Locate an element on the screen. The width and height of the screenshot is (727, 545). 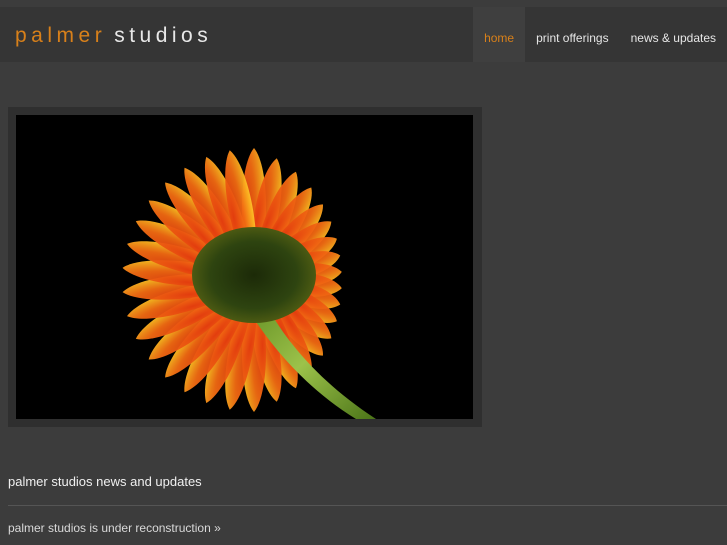
section-divider is located at coordinates (367, 505).